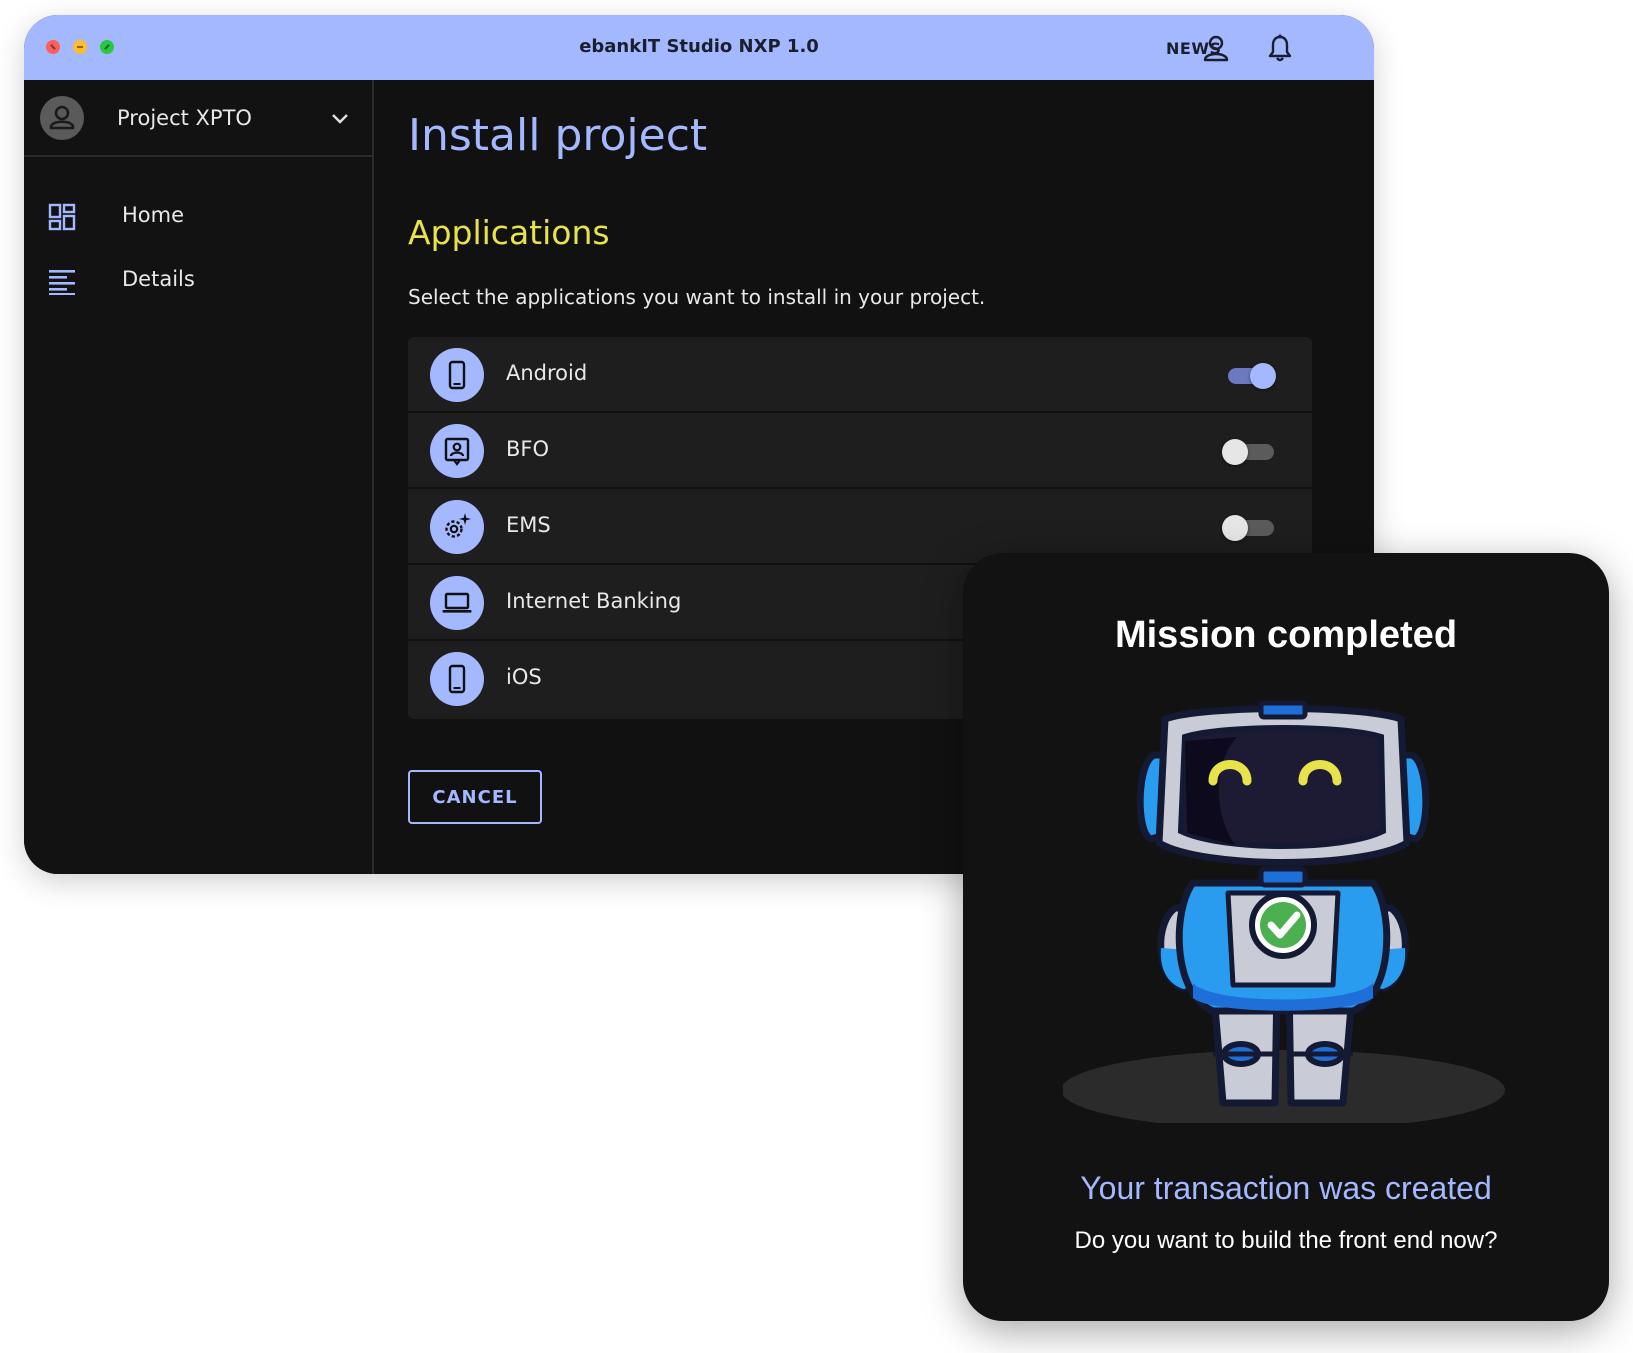 This screenshot has height=1353, width=1633. What do you see at coordinates (199, 477) in the screenshot?
I see `sidebar: Project XPTO Home Details` at bounding box center [199, 477].